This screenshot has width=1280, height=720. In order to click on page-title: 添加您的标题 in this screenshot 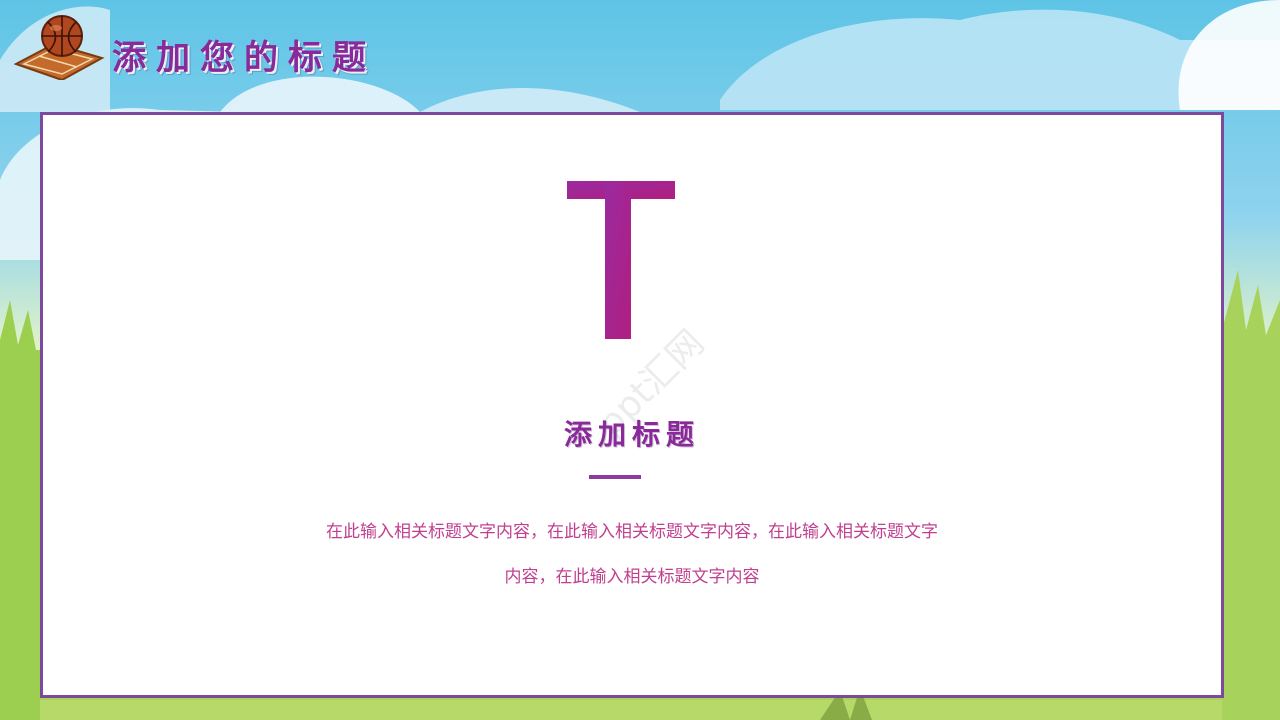, I will do `click(244, 58)`.